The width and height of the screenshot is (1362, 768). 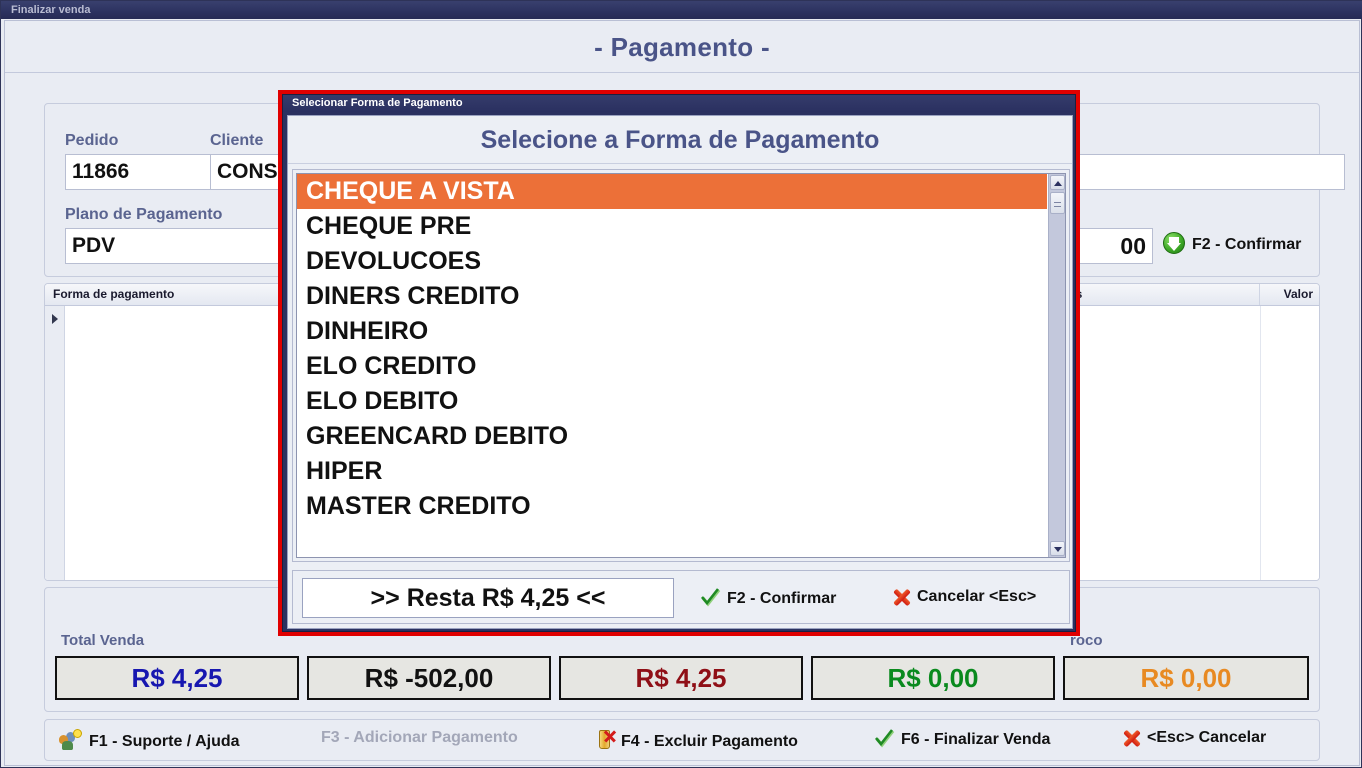 I want to click on scrollbar-thumb, so click(x=1057, y=203).